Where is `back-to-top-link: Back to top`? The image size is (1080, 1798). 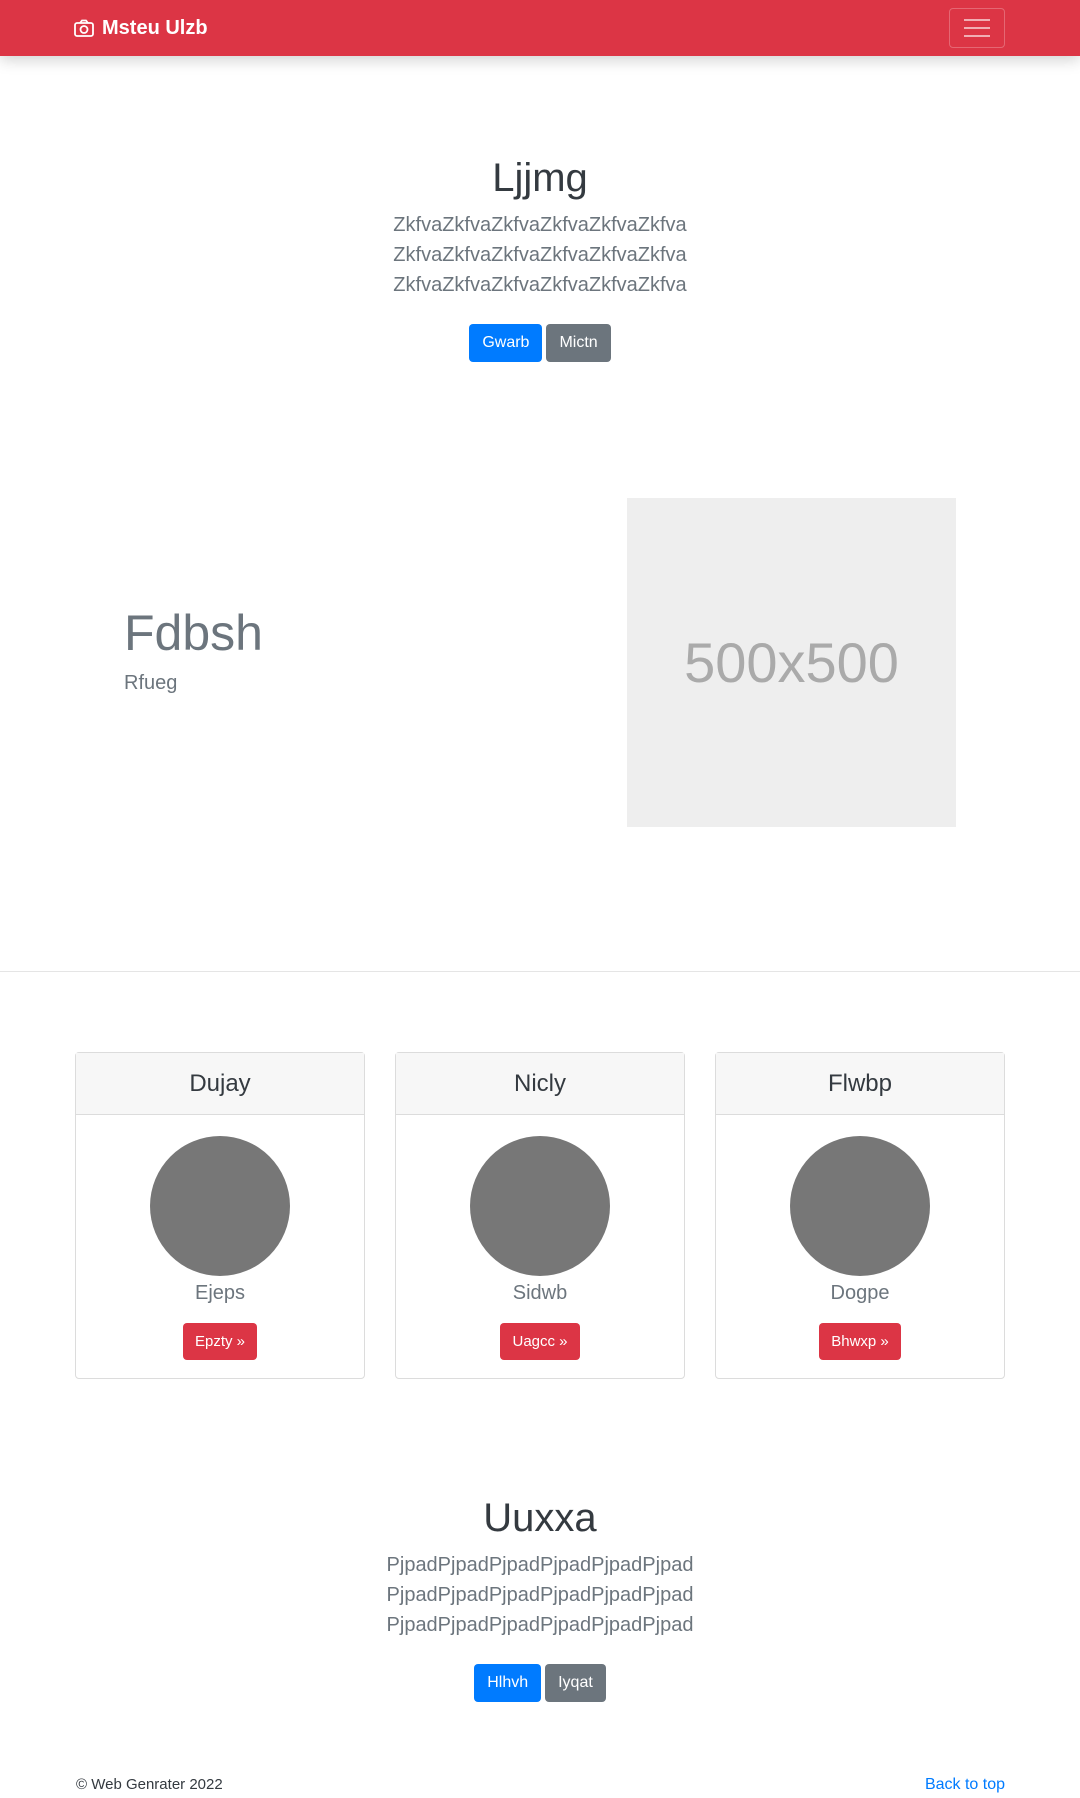 back-to-top-link: Back to top is located at coordinates (965, 1785).